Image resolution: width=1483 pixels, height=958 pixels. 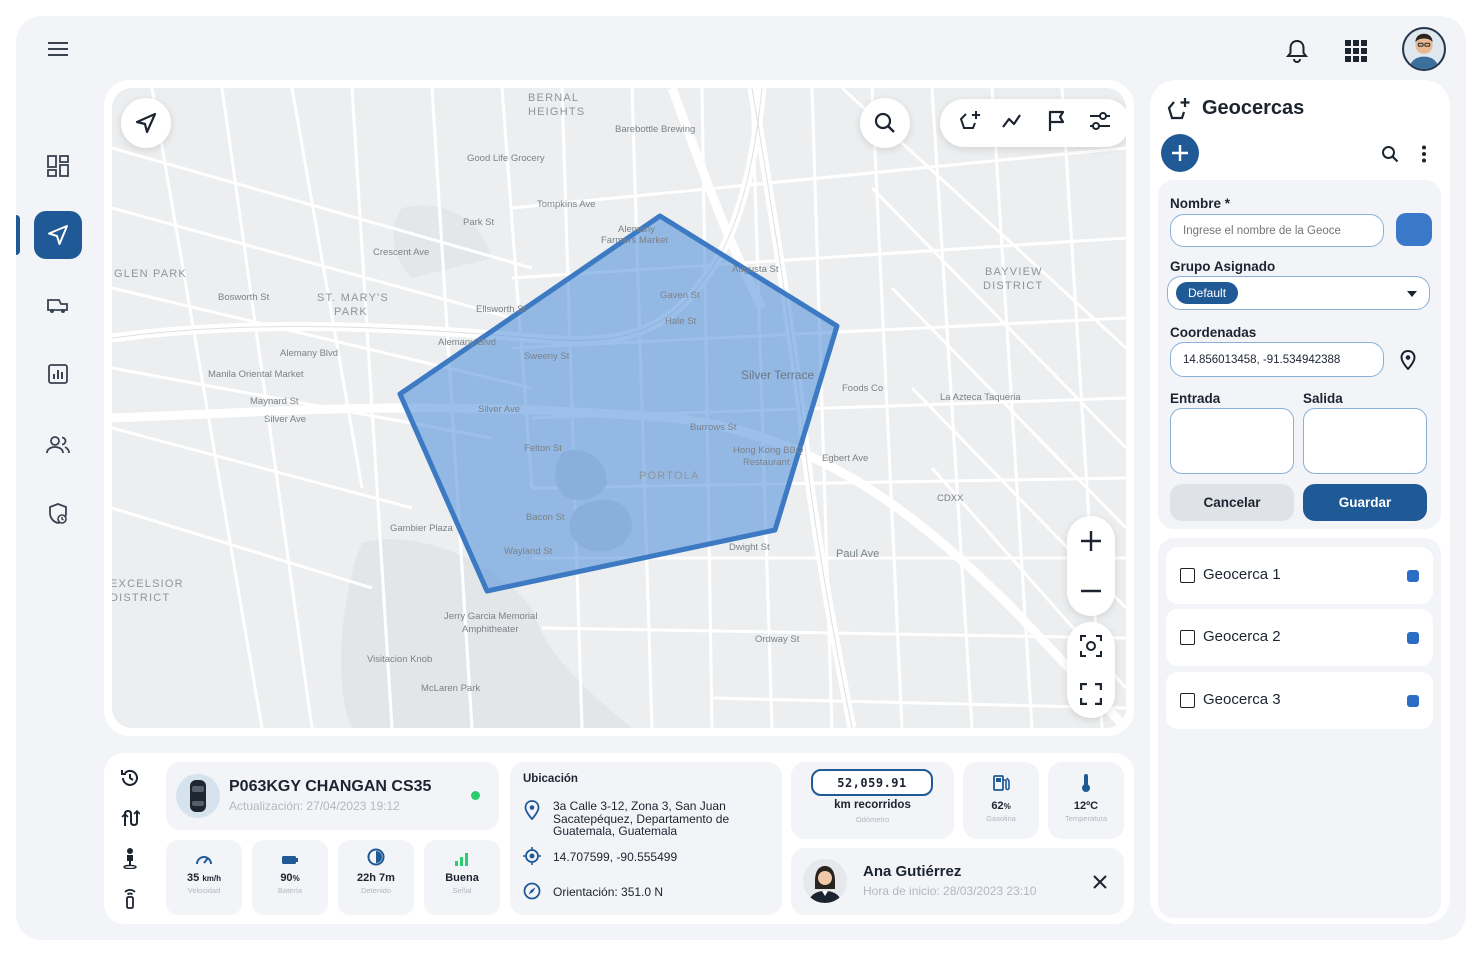 I want to click on name-input, so click(x=1277, y=230).